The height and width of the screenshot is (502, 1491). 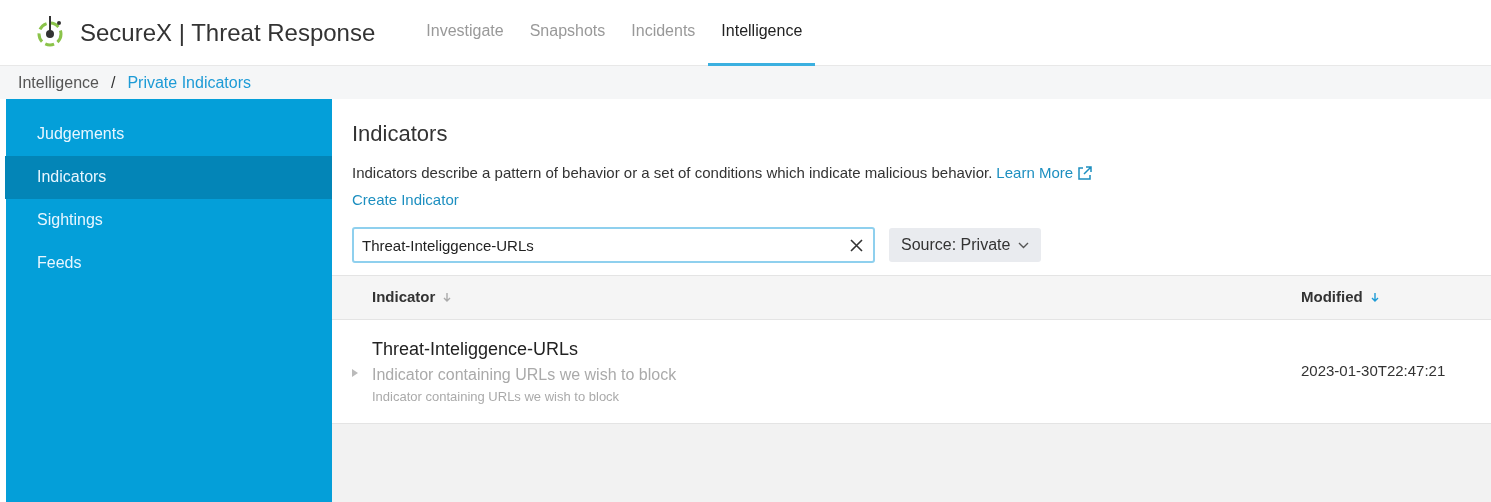 What do you see at coordinates (1332, 297) in the screenshot?
I see `column-header: Modified` at bounding box center [1332, 297].